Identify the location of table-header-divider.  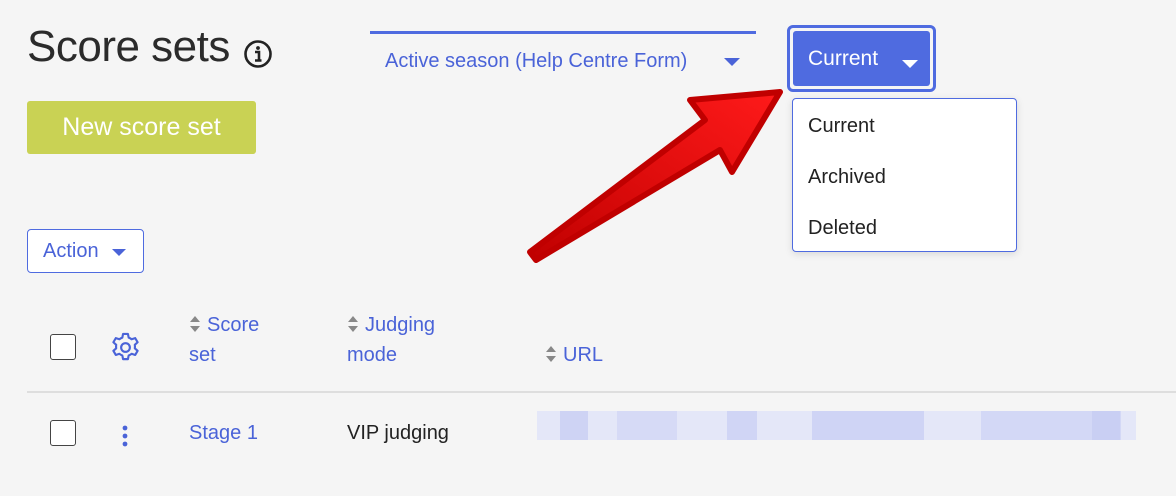
(601, 392).